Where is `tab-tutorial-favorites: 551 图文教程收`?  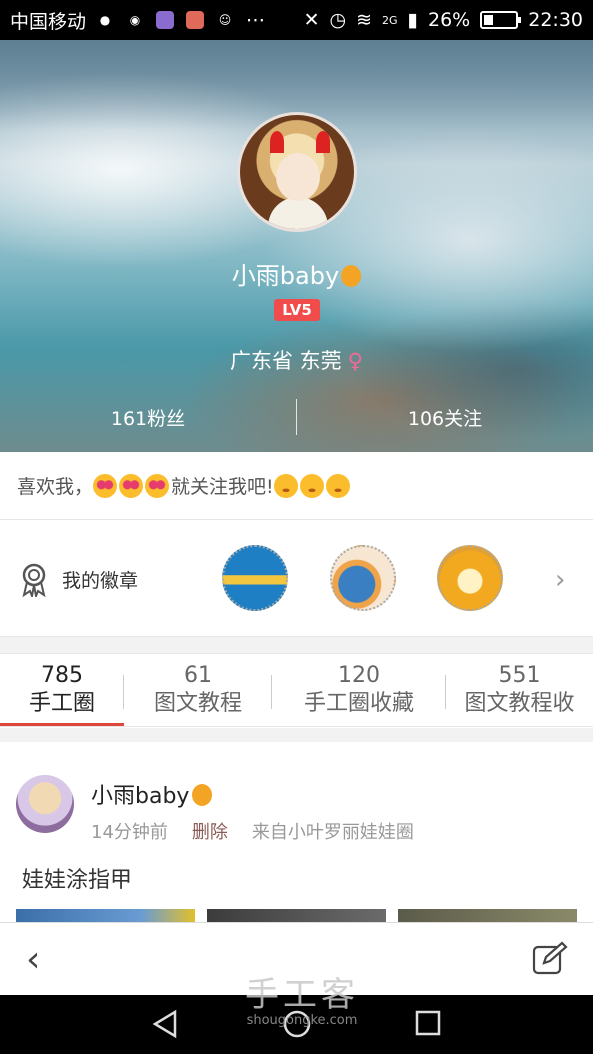
tab-tutorial-favorites: 551 图文教程收 is located at coordinates (519, 690).